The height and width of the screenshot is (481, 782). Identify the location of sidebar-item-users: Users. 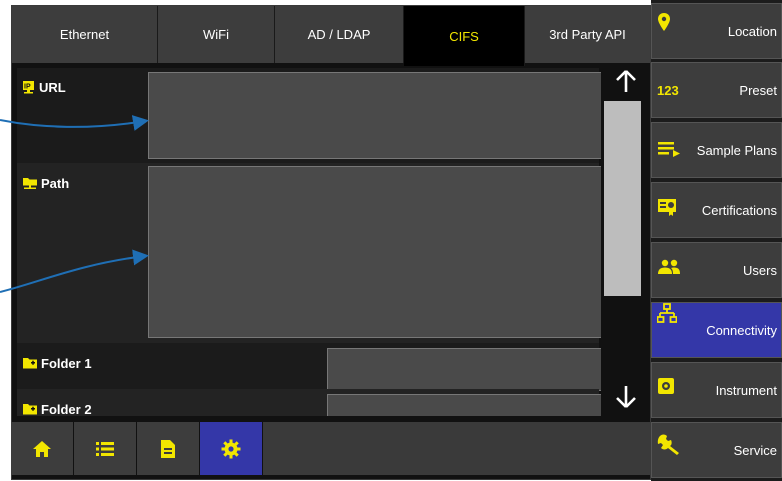
(716, 270).